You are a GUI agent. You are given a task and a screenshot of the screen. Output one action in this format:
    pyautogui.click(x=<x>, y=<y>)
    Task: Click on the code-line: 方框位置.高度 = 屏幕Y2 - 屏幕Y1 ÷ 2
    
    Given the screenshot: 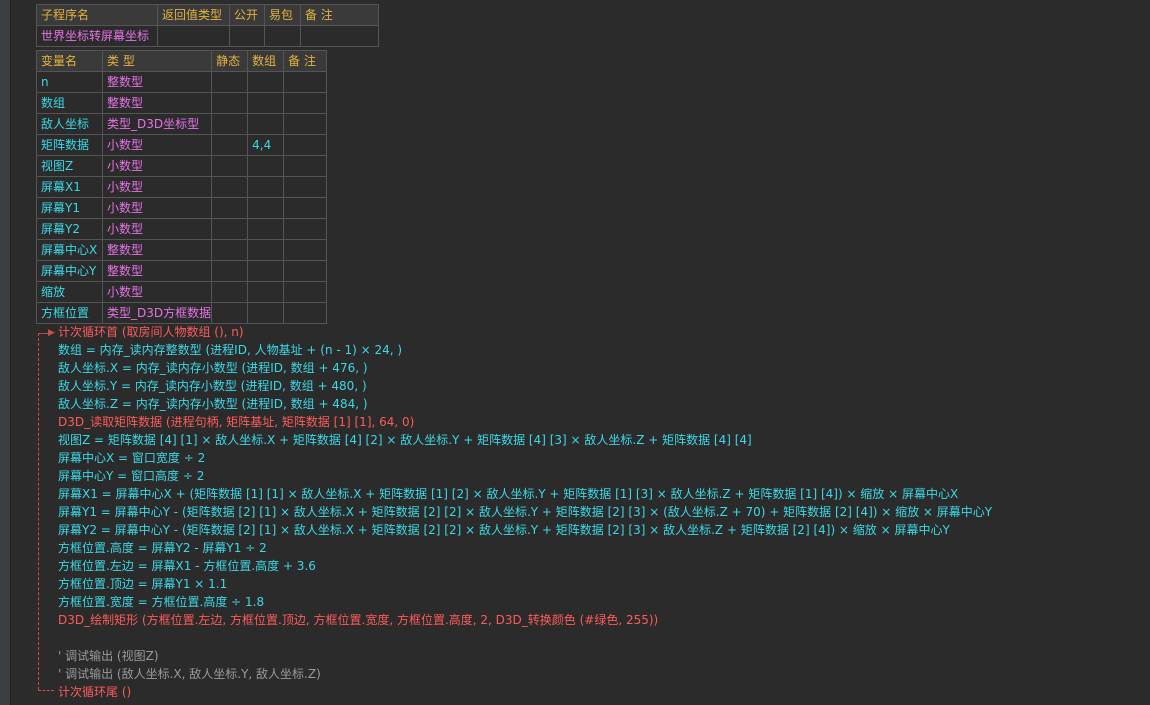 What is the action you would take?
    pyautogui.click(x=586, y=548)
    